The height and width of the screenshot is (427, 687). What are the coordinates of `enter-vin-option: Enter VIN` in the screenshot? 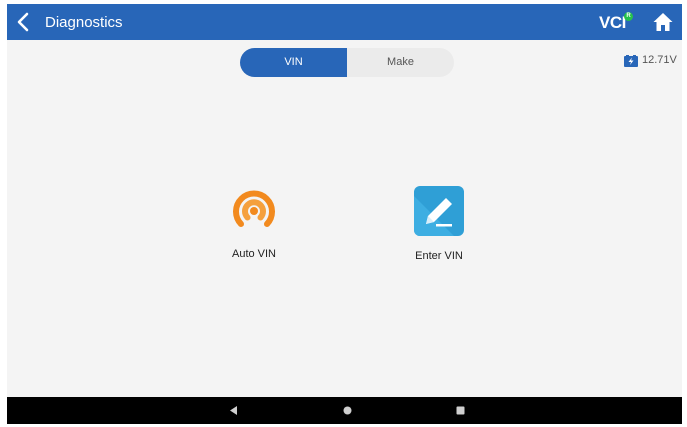 It's located at (439, 226).